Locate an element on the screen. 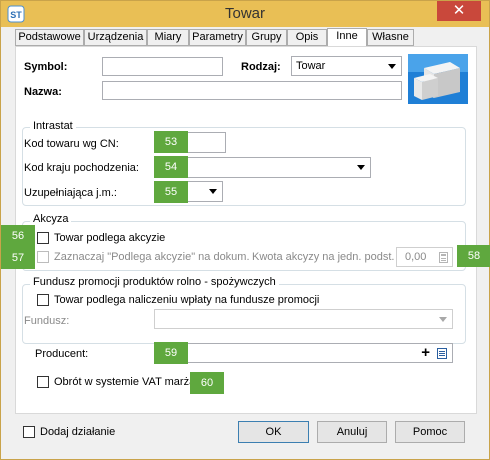 The image size is (490, 460). tab-podstawowe: Podstawowe is located at coordinates (49, 37).